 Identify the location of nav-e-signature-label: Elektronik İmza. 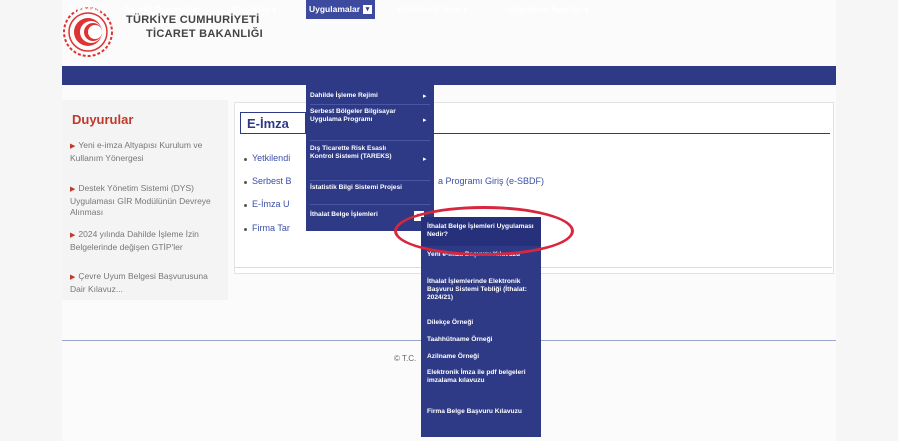
(429, 9).